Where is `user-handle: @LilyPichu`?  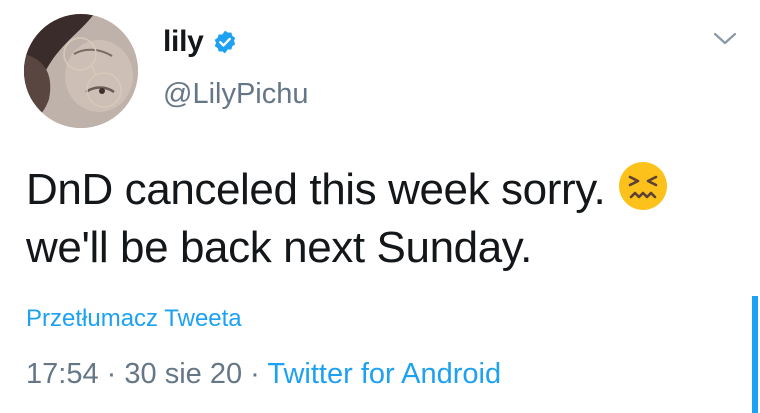 user-handle: @LilyPichu is located at coordinates (236, 94).